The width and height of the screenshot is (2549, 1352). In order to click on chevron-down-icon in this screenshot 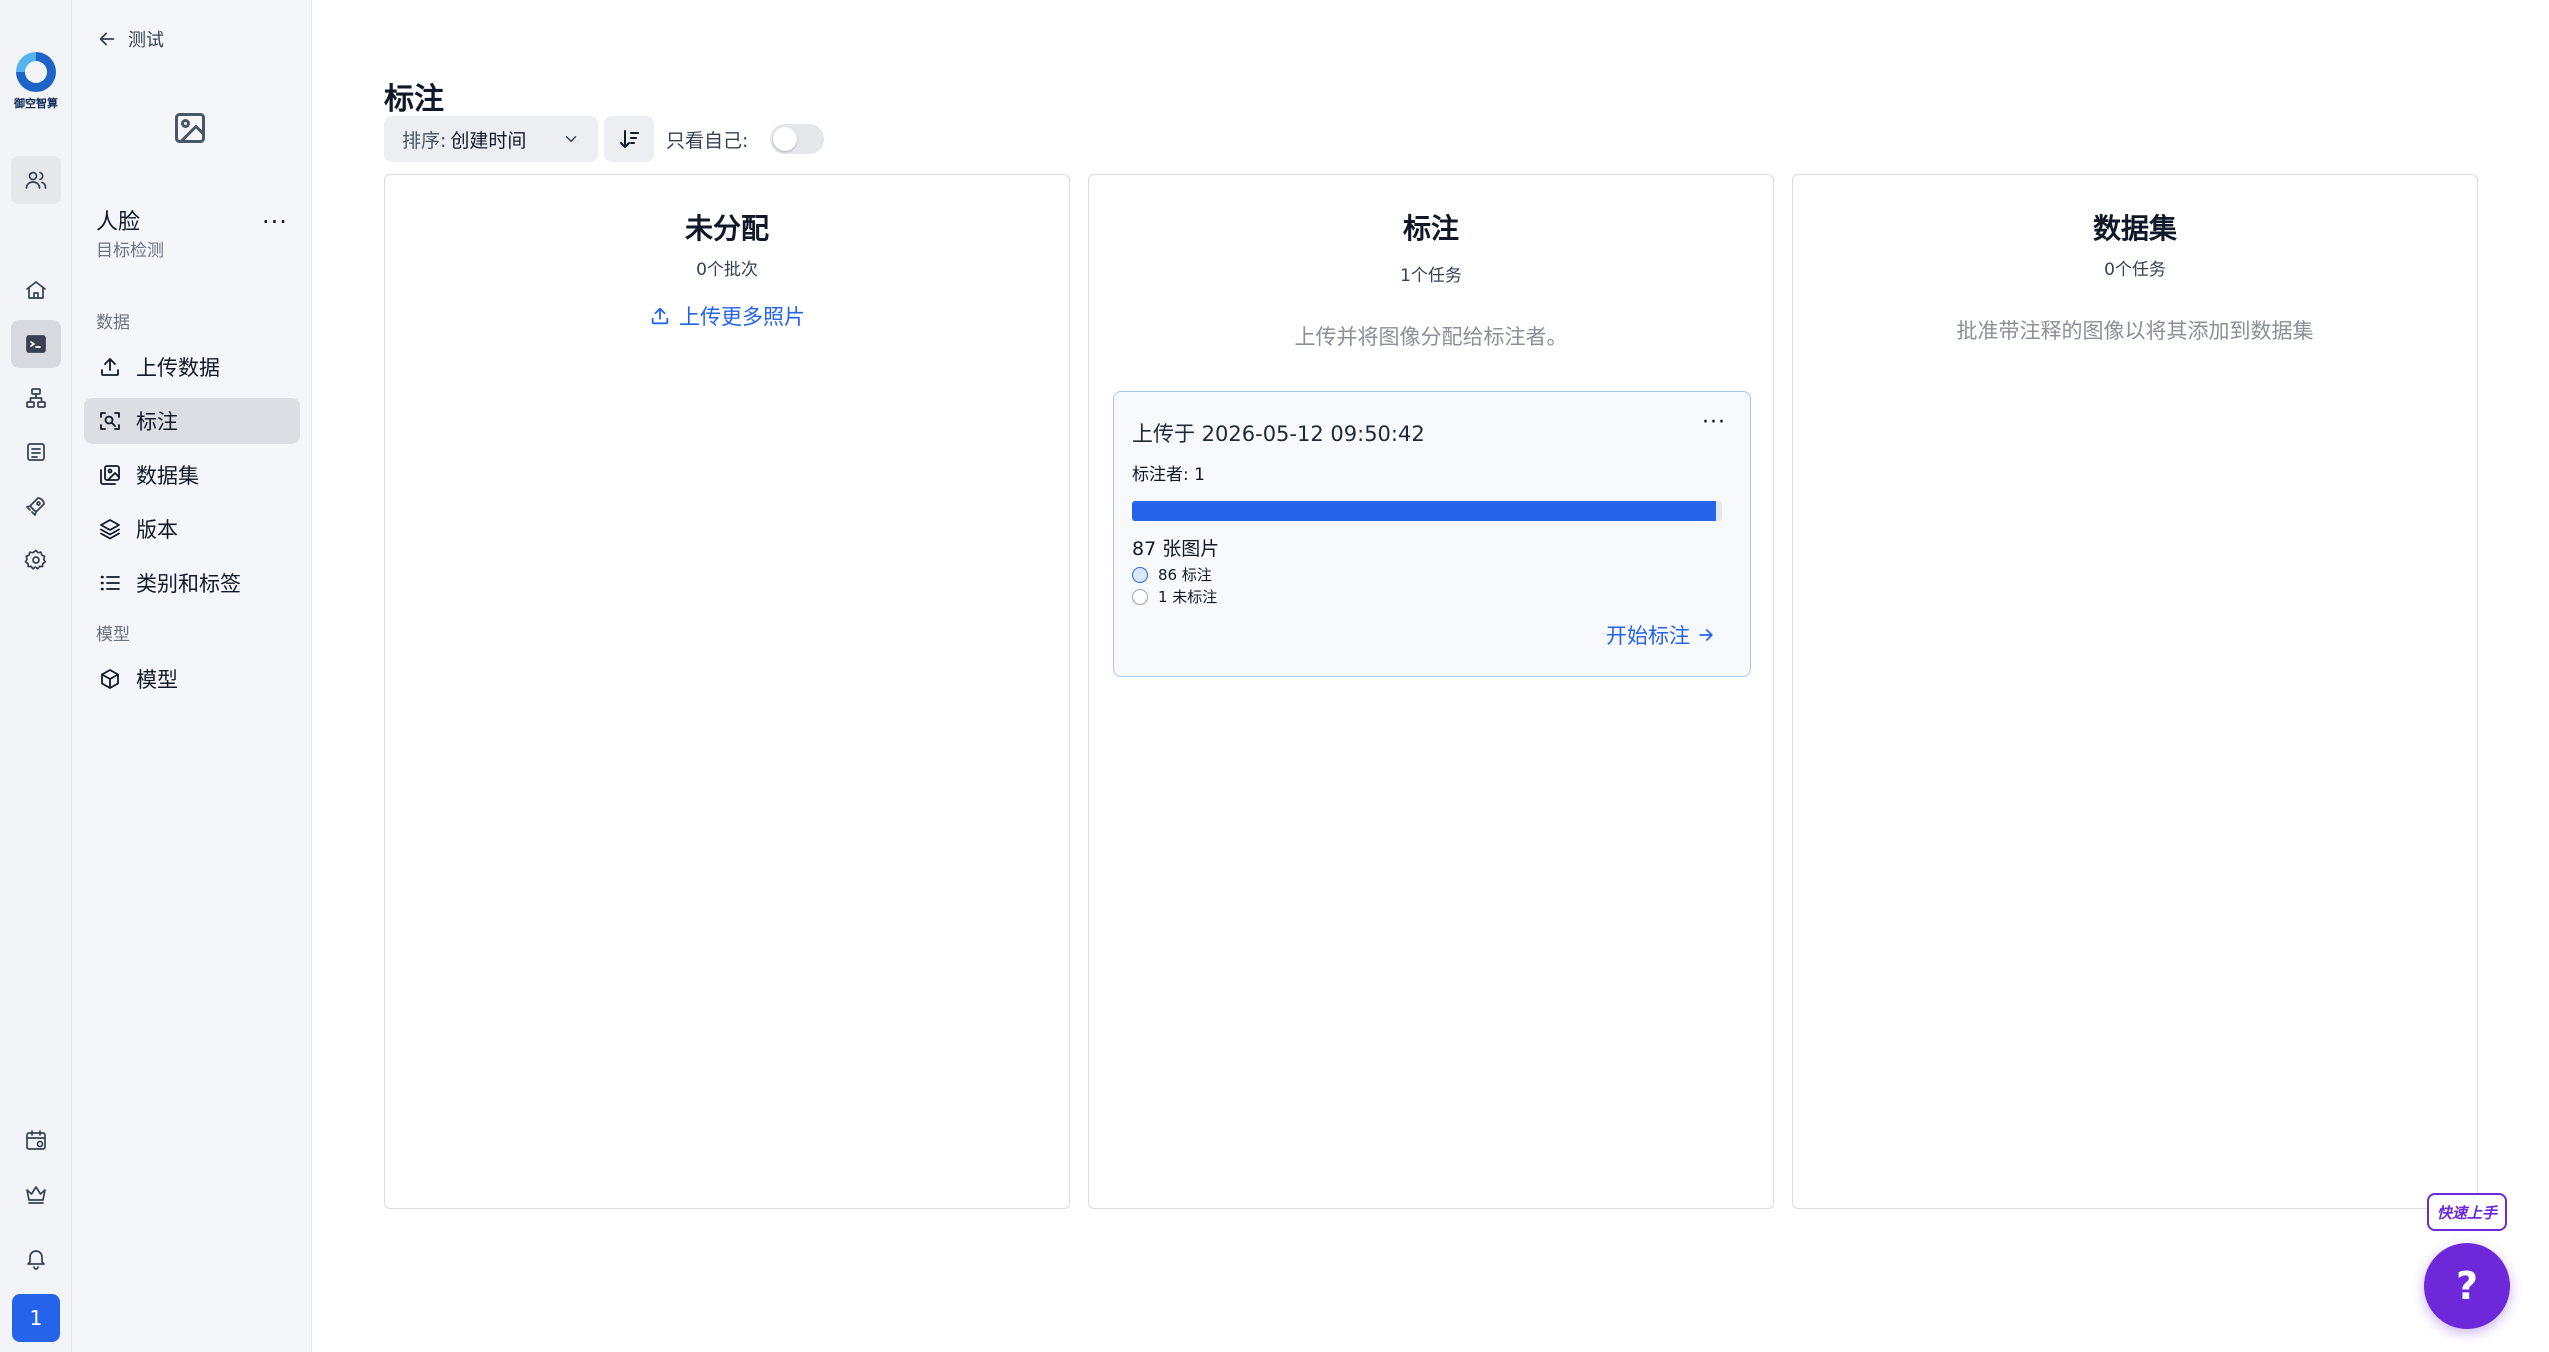, I will do `click(571, 139)`.